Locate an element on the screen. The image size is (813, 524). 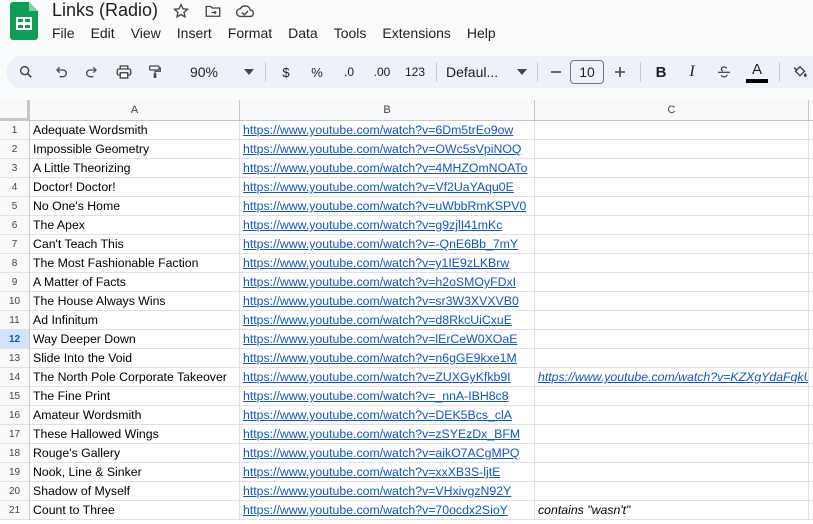
zoom-select: 90% is located at coordinates (204, 72).